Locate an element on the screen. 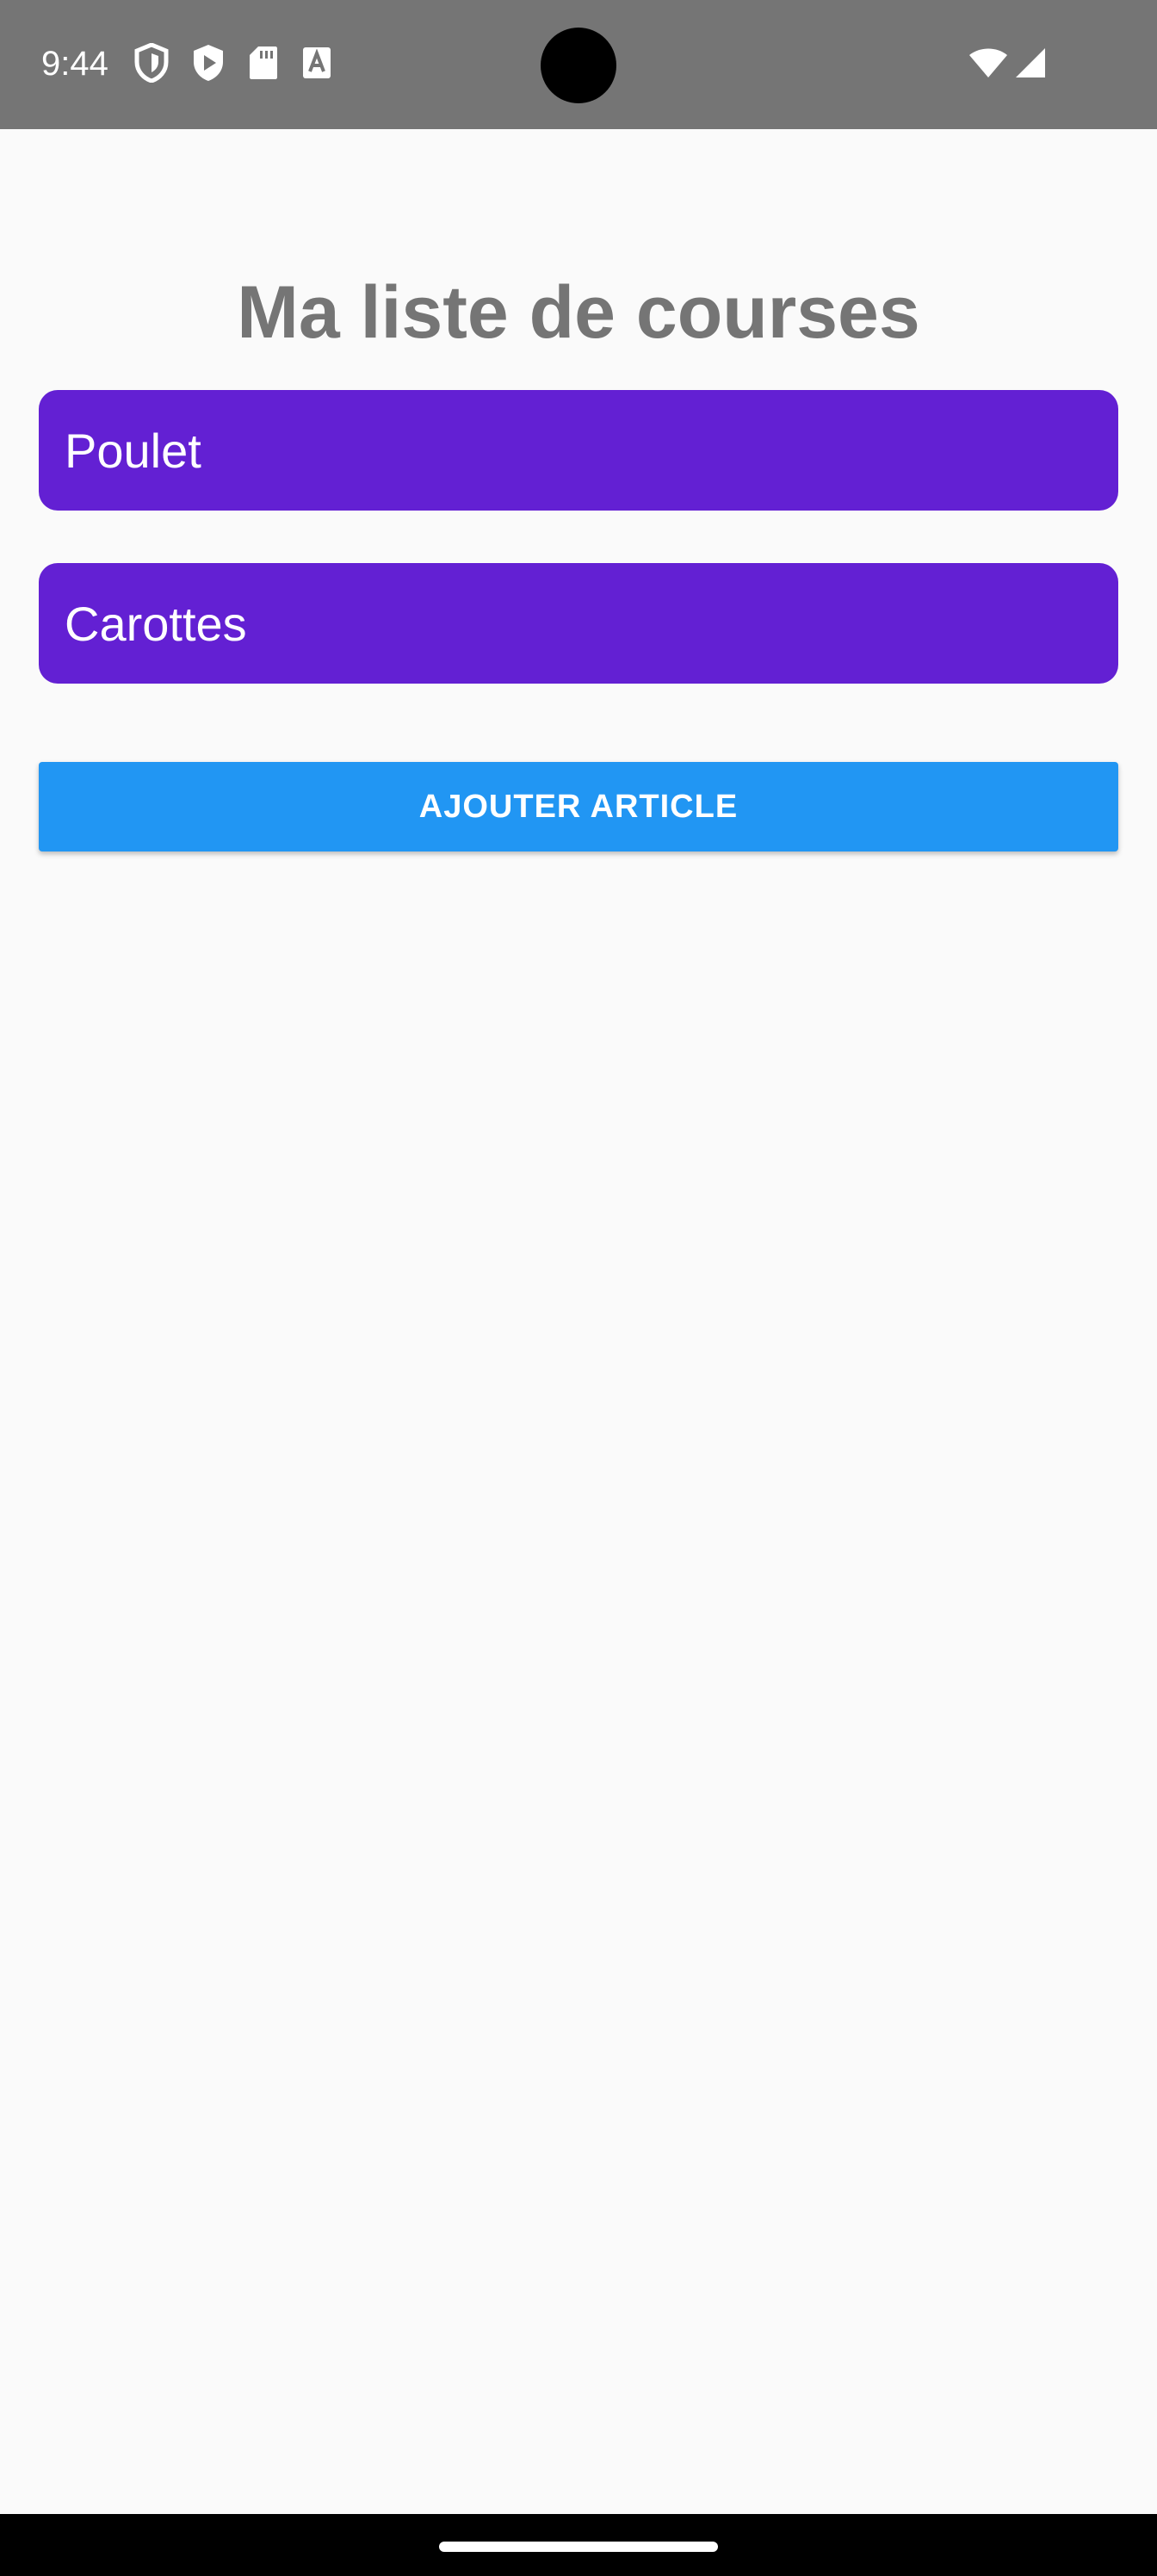 The image size is (1157, 2576). camera-cutout is located at coordinates (579, 65).